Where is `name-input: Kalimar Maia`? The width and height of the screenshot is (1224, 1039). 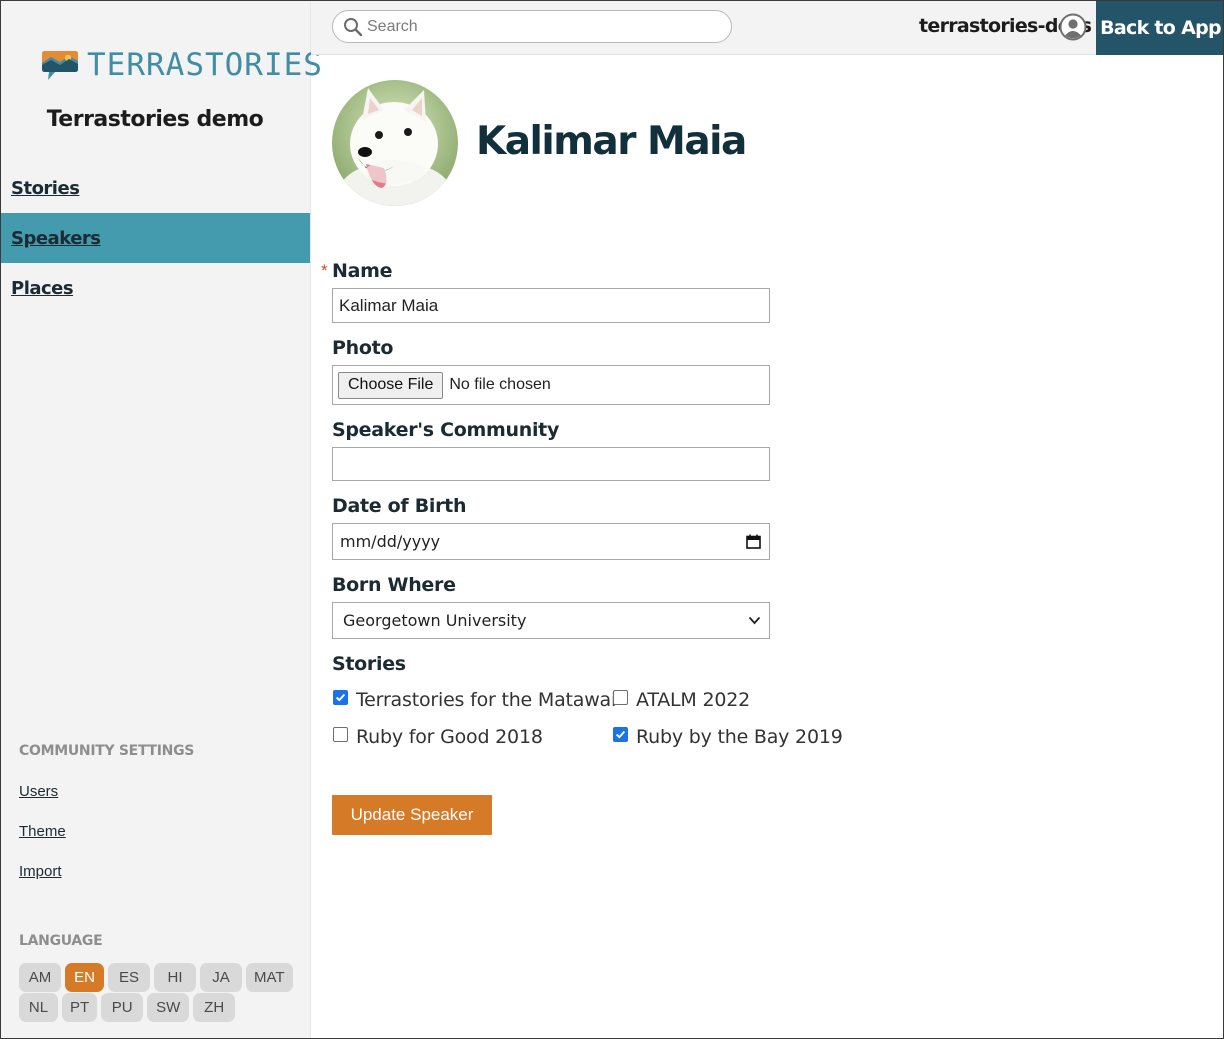
name-input: Kalimar Maia is located at coordinates (551, 305).